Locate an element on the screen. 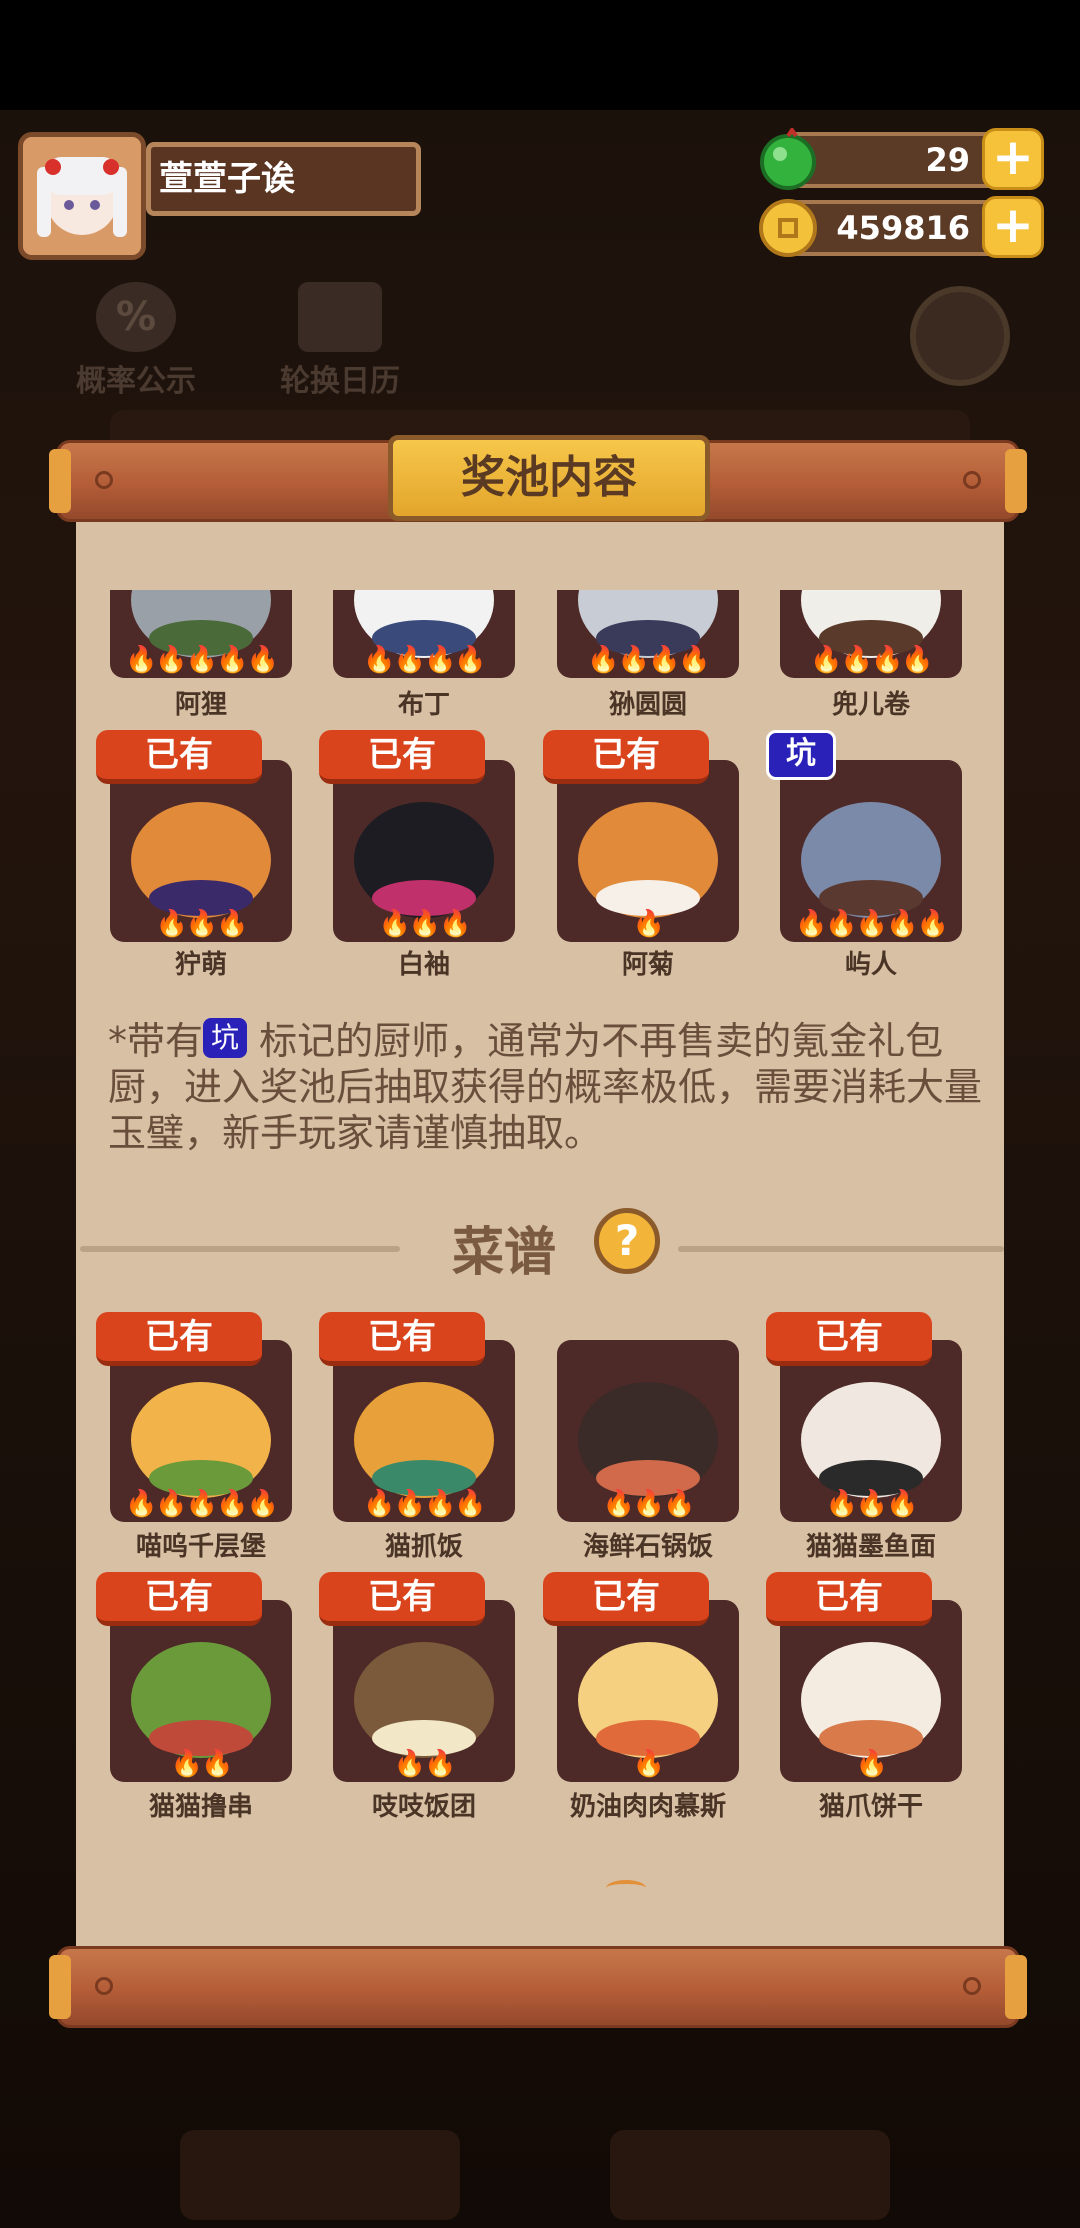 Image resolution: width=1080 pixels, height=2228 pixels. coin-count: 459816 is located at coordinates (903, 228).